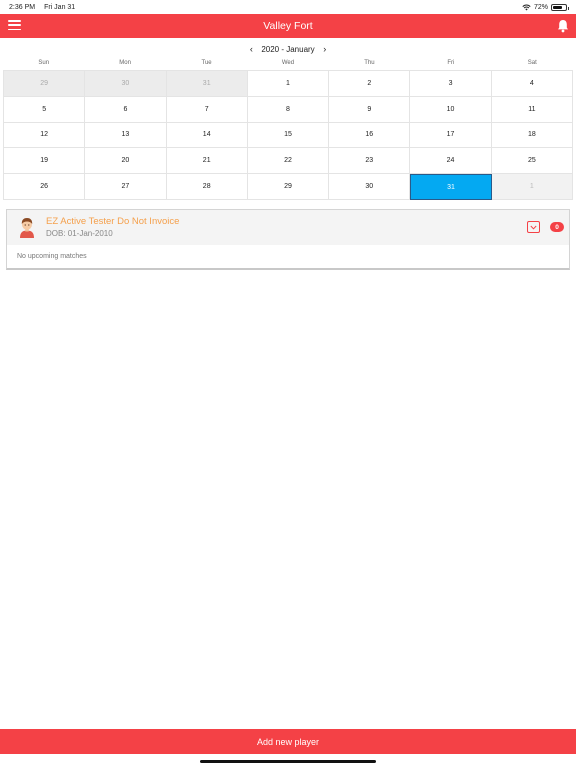 The width and height of the screenshot is (576, 768). What do you see at coordinates (369, 63) in the screenshot?
I see `weekday-label: Thu` at bounding box center [369, 63].